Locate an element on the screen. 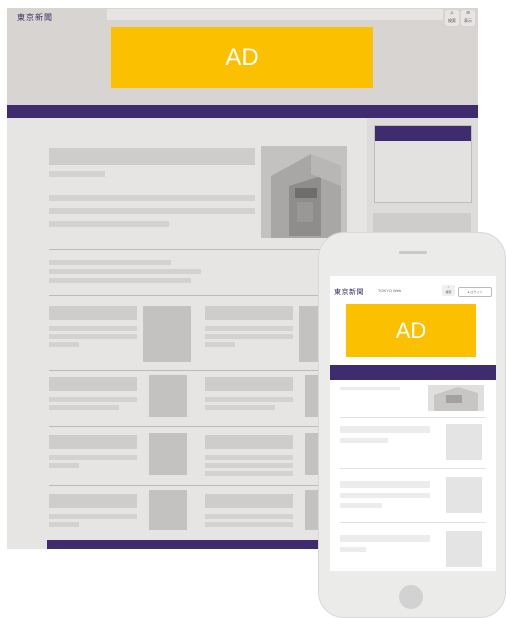 This screenshot has height=618, width=506. desktop-footer-bar is located at coordinates (187, 544).